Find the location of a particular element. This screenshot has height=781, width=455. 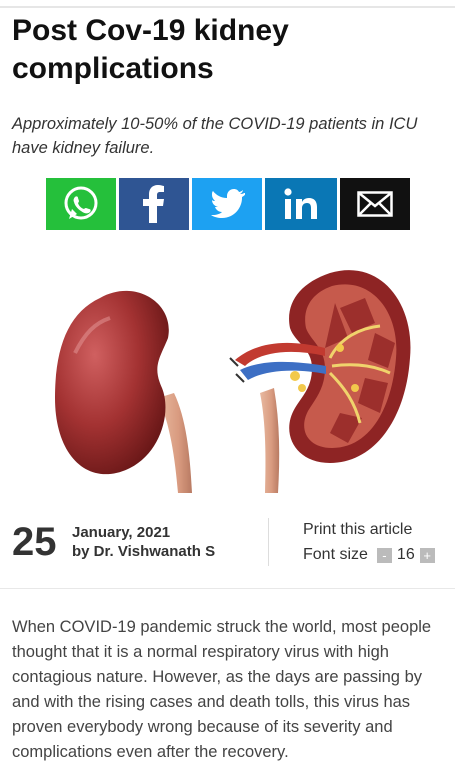

top-divider is located at coordinates (227, 7).